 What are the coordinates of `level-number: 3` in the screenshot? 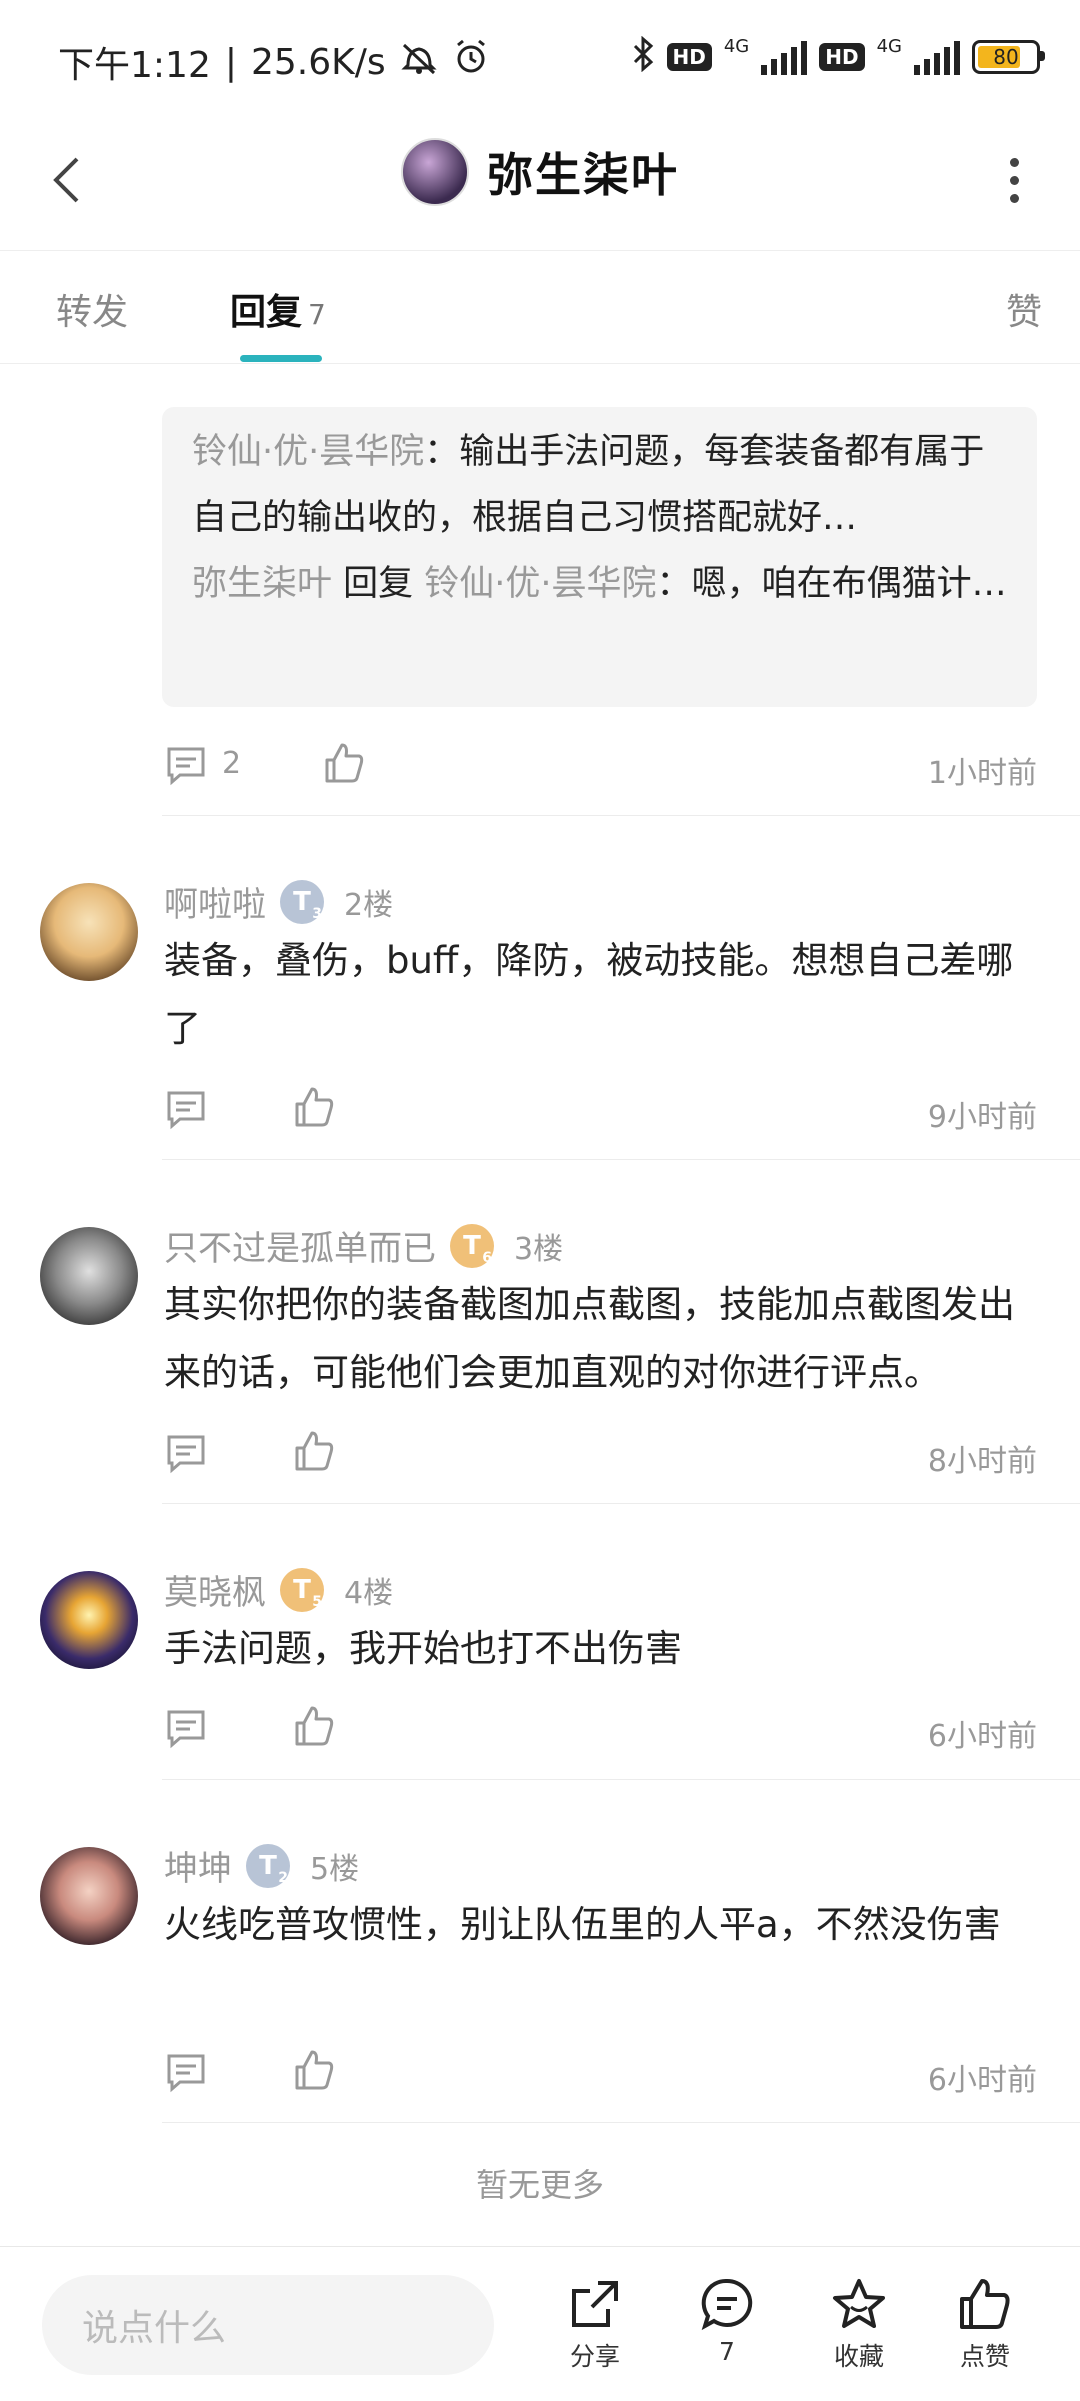 It's located at (317, 913).